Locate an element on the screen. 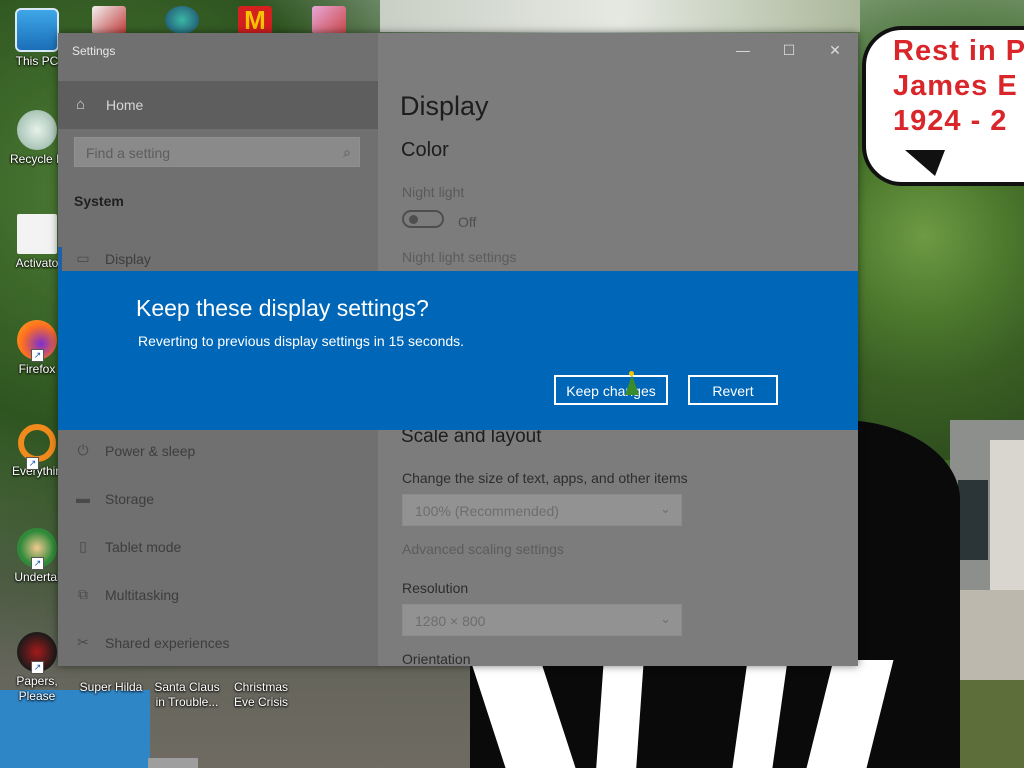 The image size is (1024, 768). desktop-icon-label: Christmas Eve Crisis is located at coordinates (260, 694).